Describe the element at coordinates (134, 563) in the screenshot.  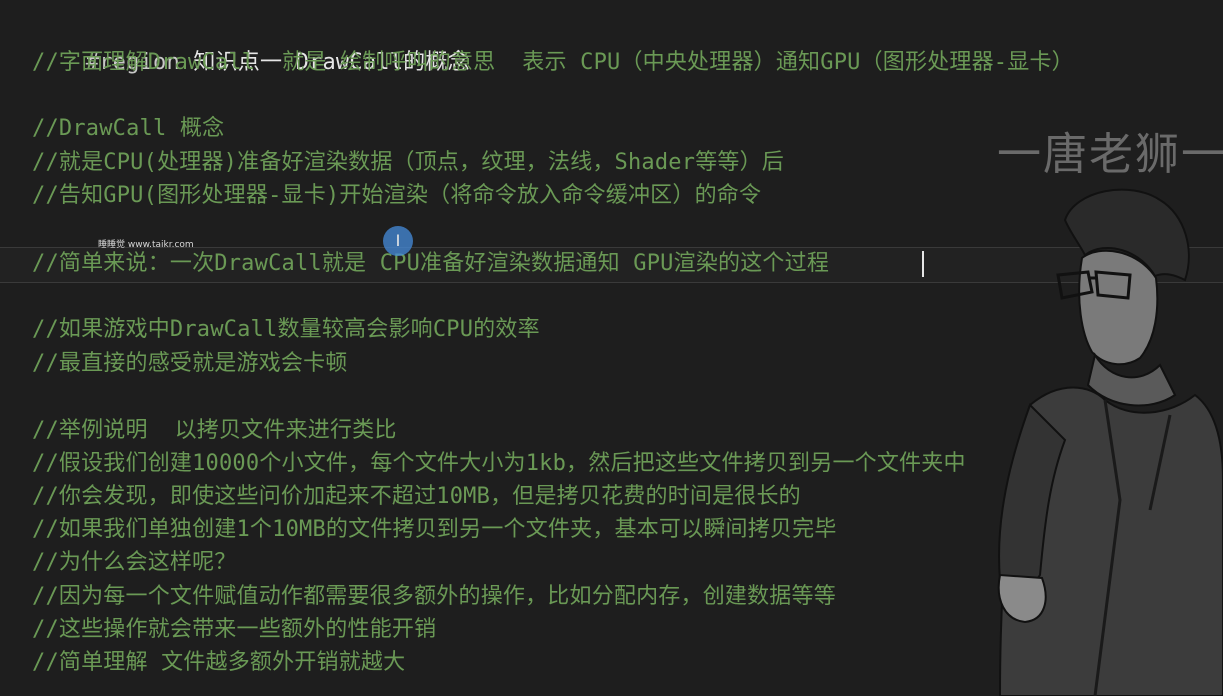
I see `code-line: //为什么会这样呢？` at that location.